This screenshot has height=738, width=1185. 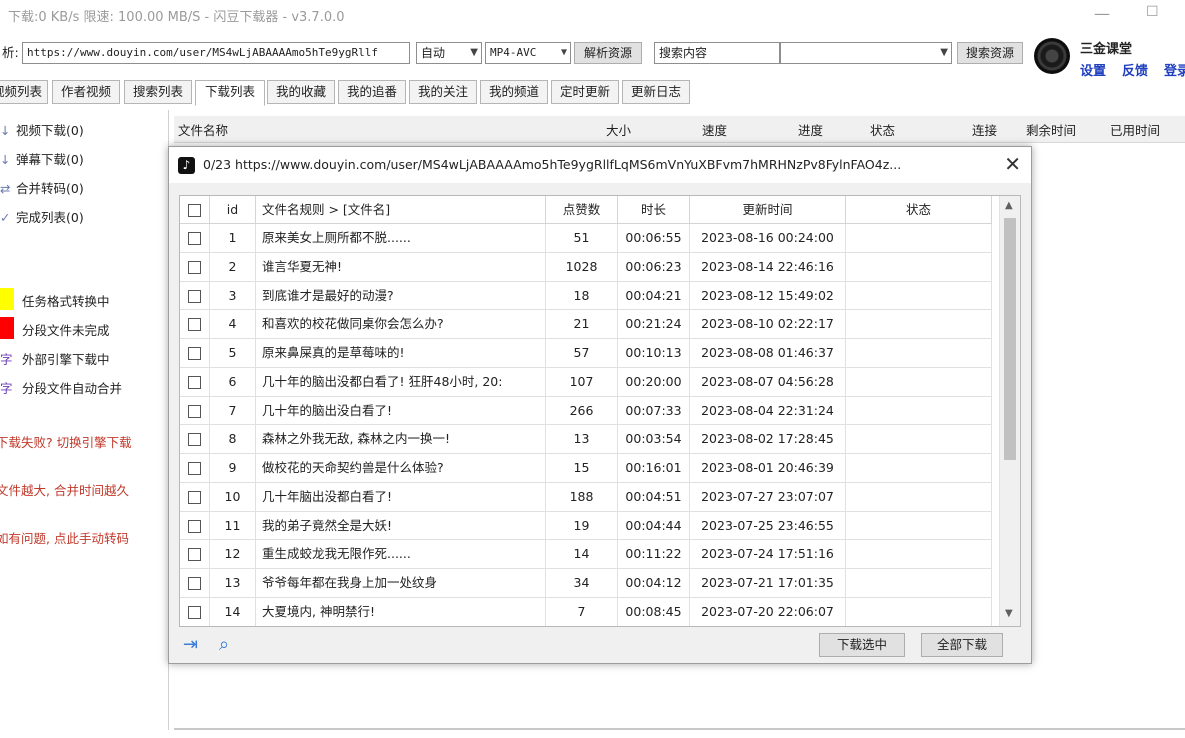 I want to click on scrollbar-thumb, so click(x=1010, y=339).